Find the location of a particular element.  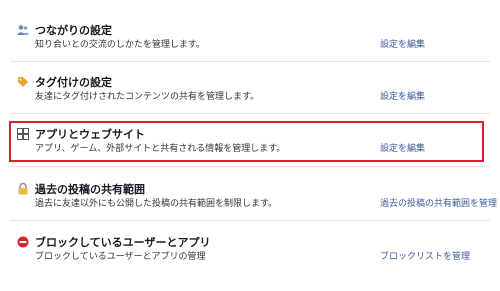

setting-title: ブロックしているユーザーとアプリ is located at coordinates (123, 242).